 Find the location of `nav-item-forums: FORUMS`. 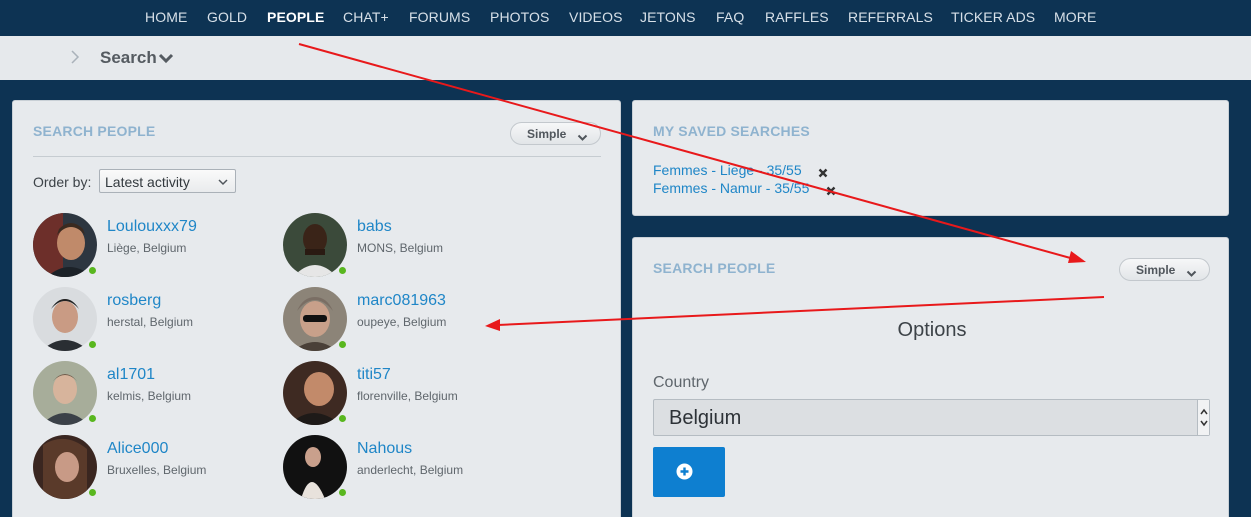

nav-item-forums: FORUMS is located at coordinates (439, 17).